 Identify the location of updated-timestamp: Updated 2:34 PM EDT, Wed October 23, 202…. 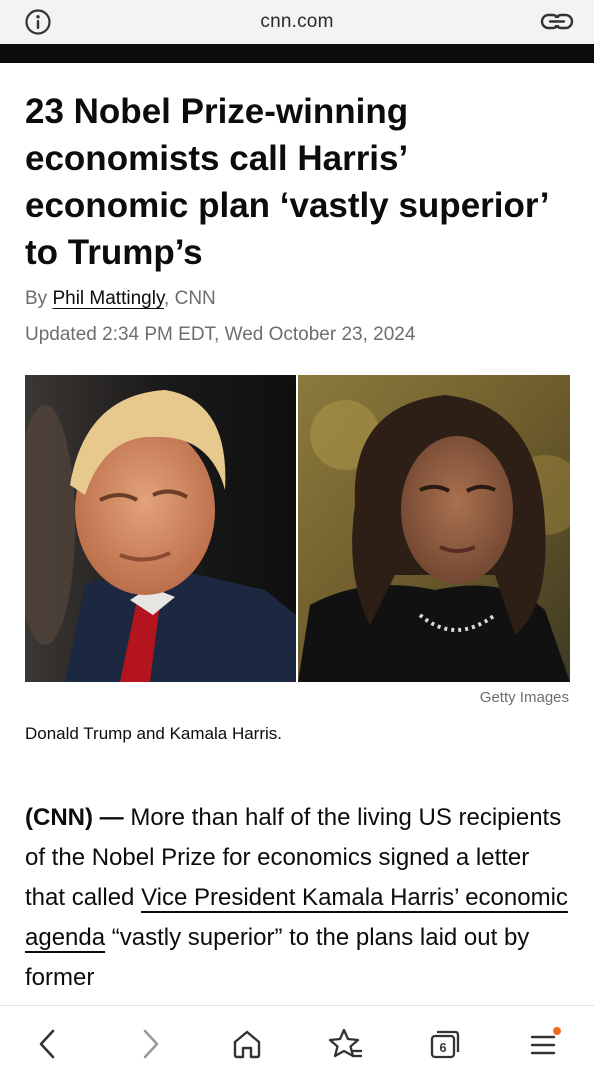
(220, 334).